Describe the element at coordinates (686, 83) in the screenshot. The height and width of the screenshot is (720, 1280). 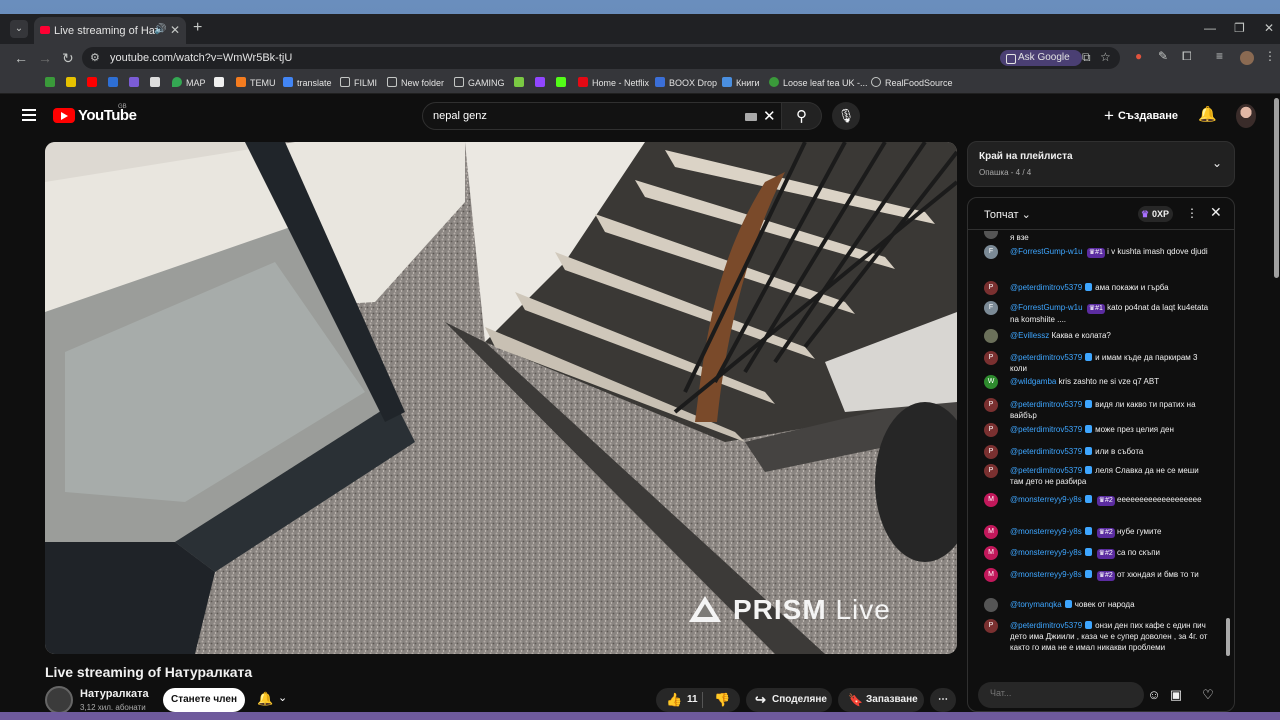
I see `bookmark-boox: BOOX Drop` at that location.